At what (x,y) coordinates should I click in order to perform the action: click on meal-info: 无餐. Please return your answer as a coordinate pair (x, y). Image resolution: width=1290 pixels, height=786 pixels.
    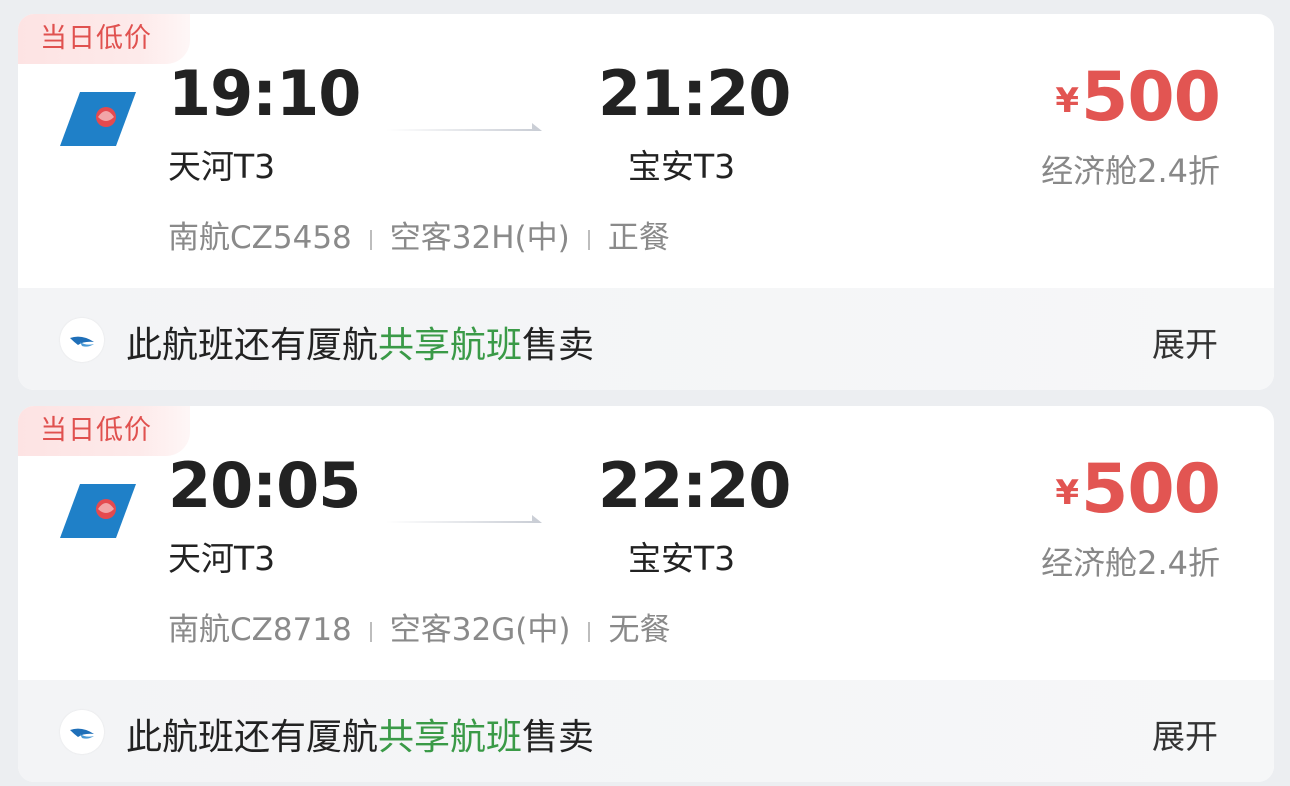
    Looking at the image, I should click on (639, 630).